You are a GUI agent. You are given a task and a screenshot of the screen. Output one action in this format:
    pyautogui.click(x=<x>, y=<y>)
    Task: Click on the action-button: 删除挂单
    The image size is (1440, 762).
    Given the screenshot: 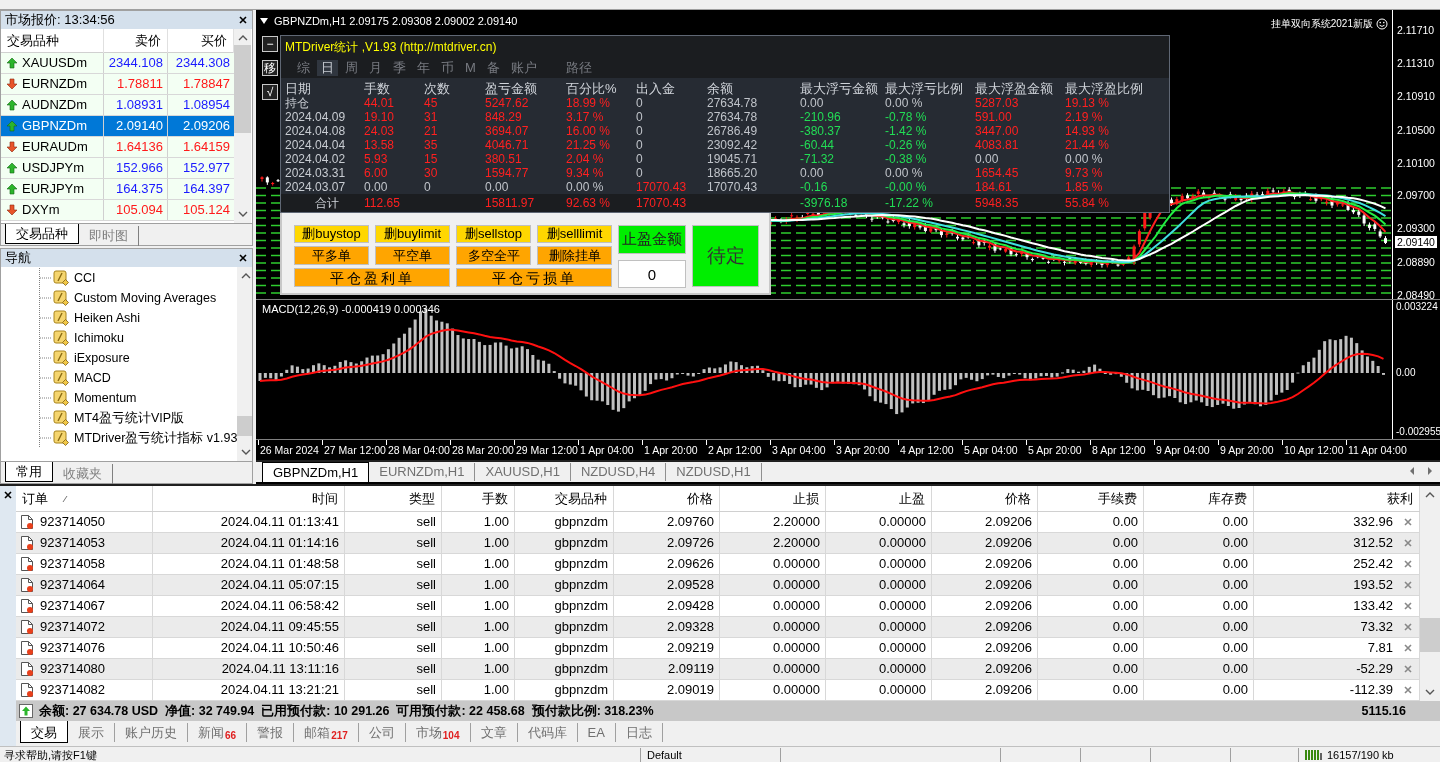 What is the action you would take?
    pyautogui.click(x=574, y=255)
    